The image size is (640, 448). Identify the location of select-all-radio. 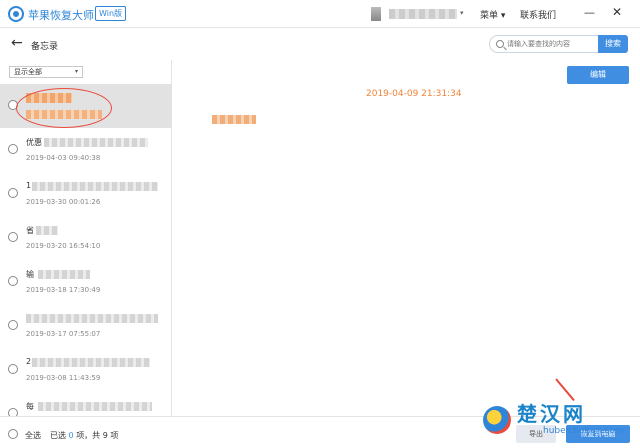
(13, 434).